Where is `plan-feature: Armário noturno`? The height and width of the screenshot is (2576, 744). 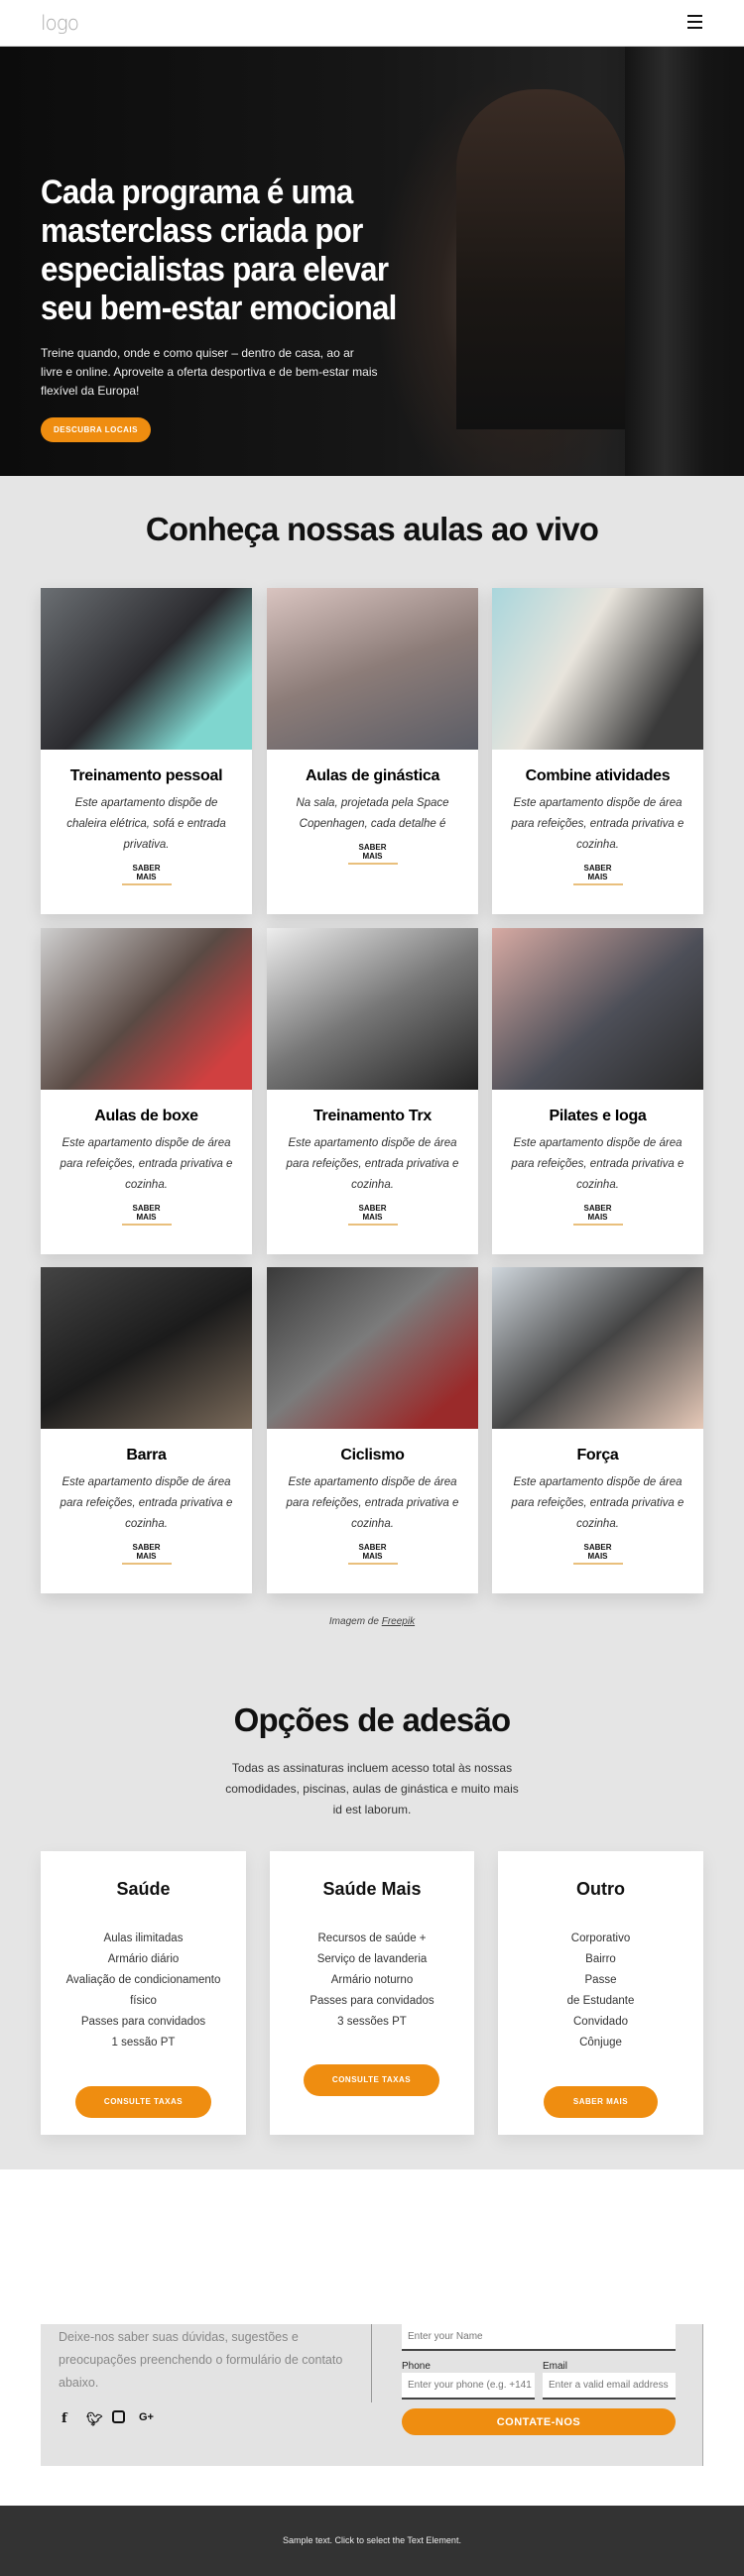
plan-feature: Armário noturno is located at coordinates (372, 1980).